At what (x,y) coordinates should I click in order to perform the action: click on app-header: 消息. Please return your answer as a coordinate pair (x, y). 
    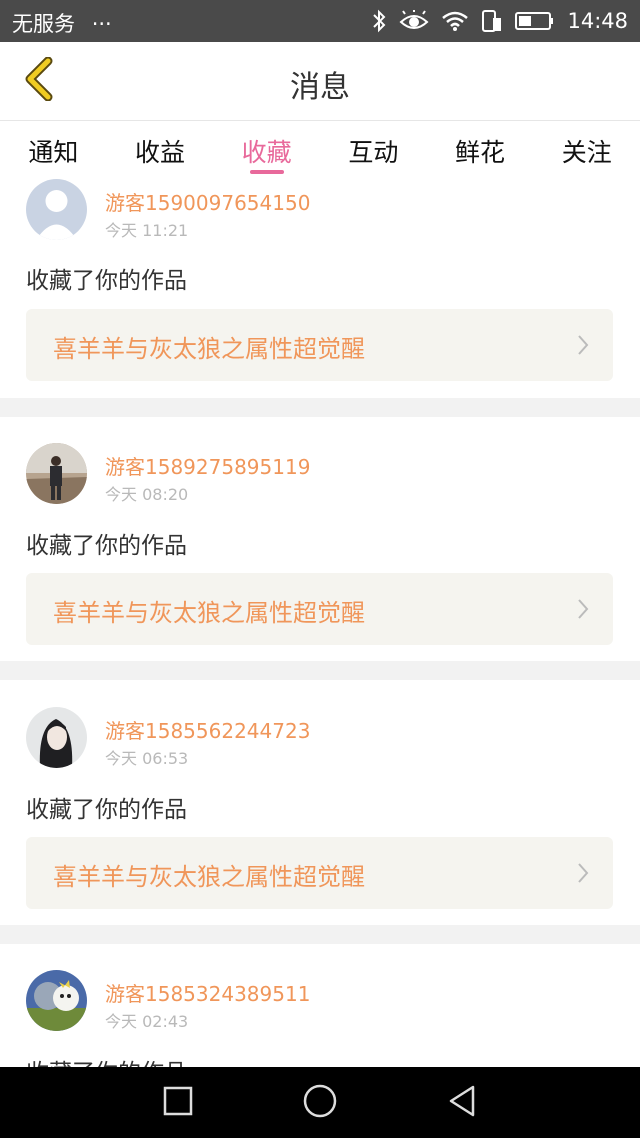
    Looking at the image, I should click on (320, 81).